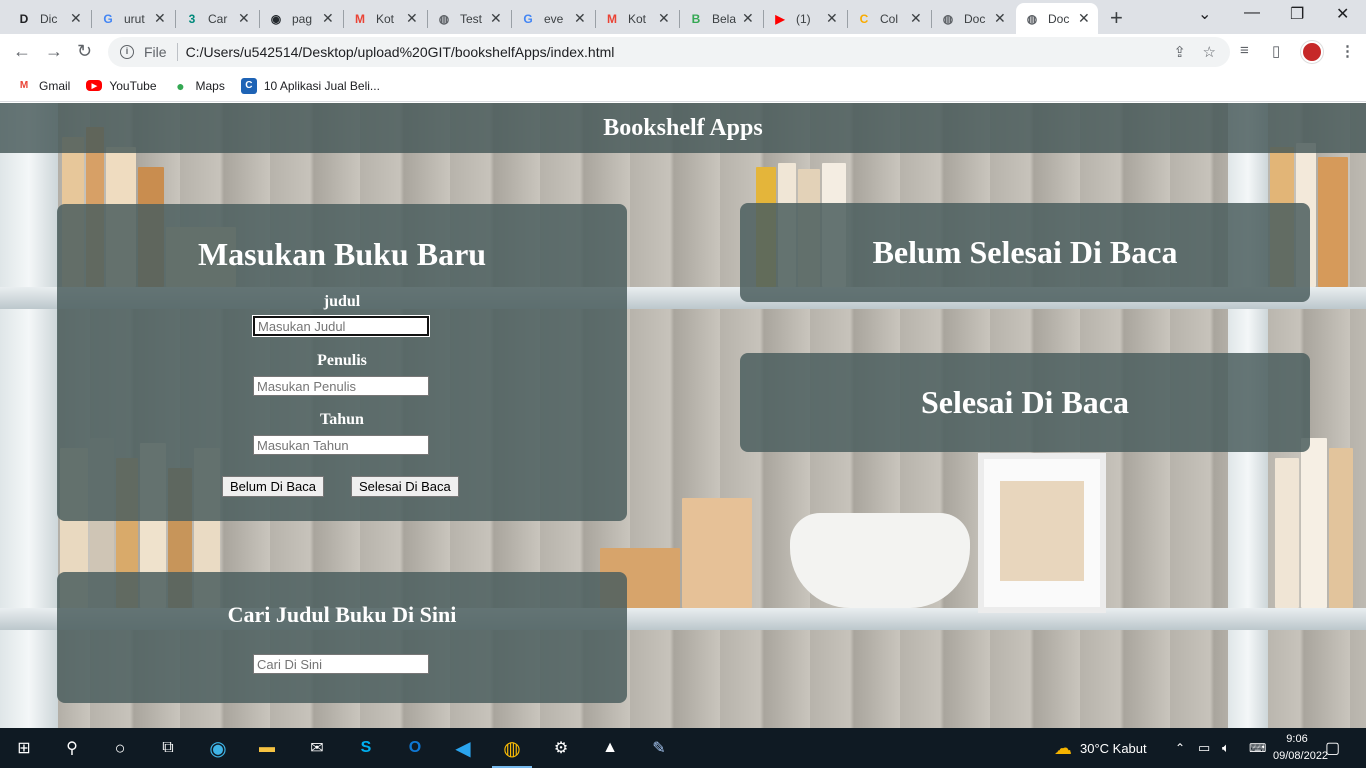  I want to click on settings-icon: ⚙, so click(561, 748).